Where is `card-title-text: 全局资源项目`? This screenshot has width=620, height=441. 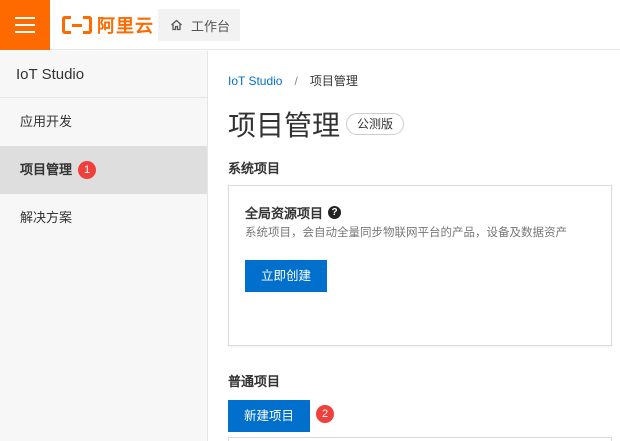
card-title-text: 全局资源项目 is located at coordinates (284, 213).